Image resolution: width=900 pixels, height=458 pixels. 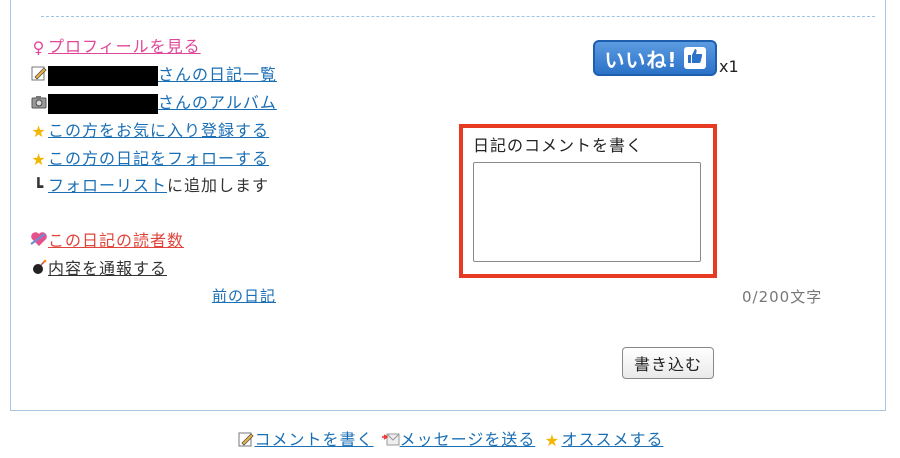 What do you see at coordinates (468, 439) in the screenshot?
I see `send-message-link: メッセージを送る` at bounding box center [468, 439].